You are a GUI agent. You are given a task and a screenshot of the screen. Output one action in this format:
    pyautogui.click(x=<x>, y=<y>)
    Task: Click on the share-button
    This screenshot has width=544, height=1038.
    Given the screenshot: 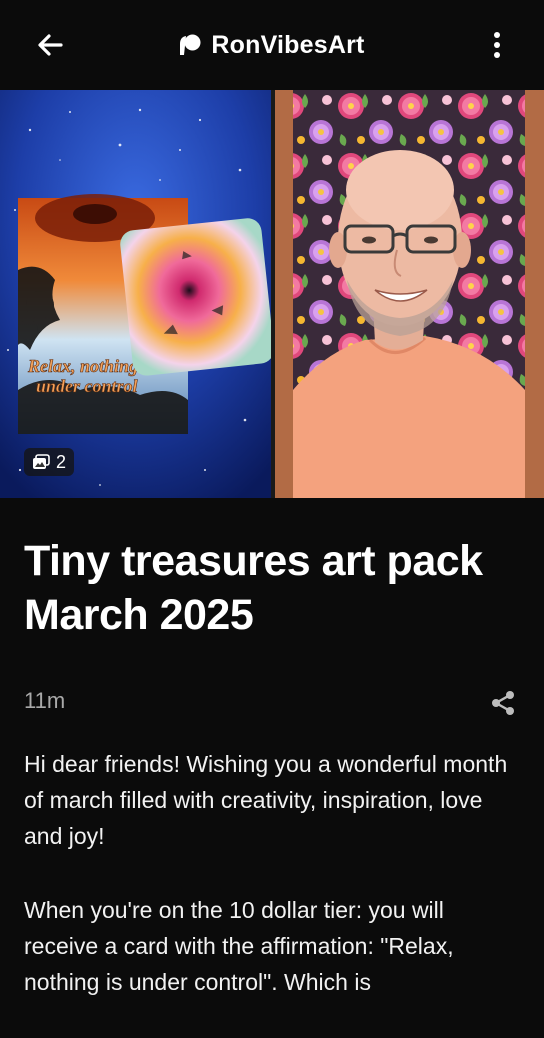 What is the action you would take?
    pyautogui.click(x=503, y=703)
    